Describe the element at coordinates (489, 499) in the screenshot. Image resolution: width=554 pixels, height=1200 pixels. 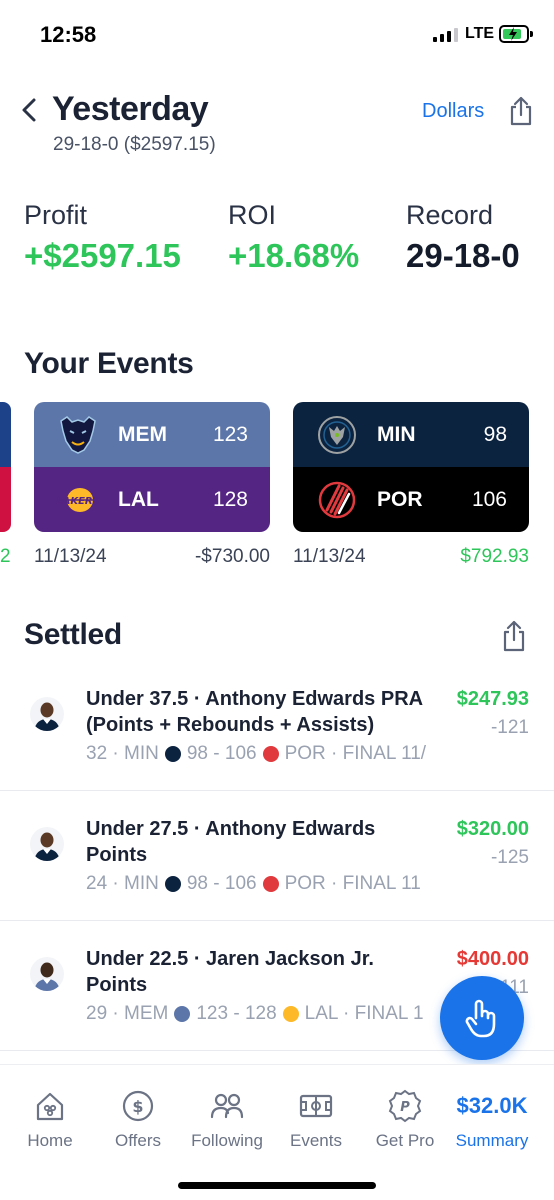
I see `team-score: 106` at that location.